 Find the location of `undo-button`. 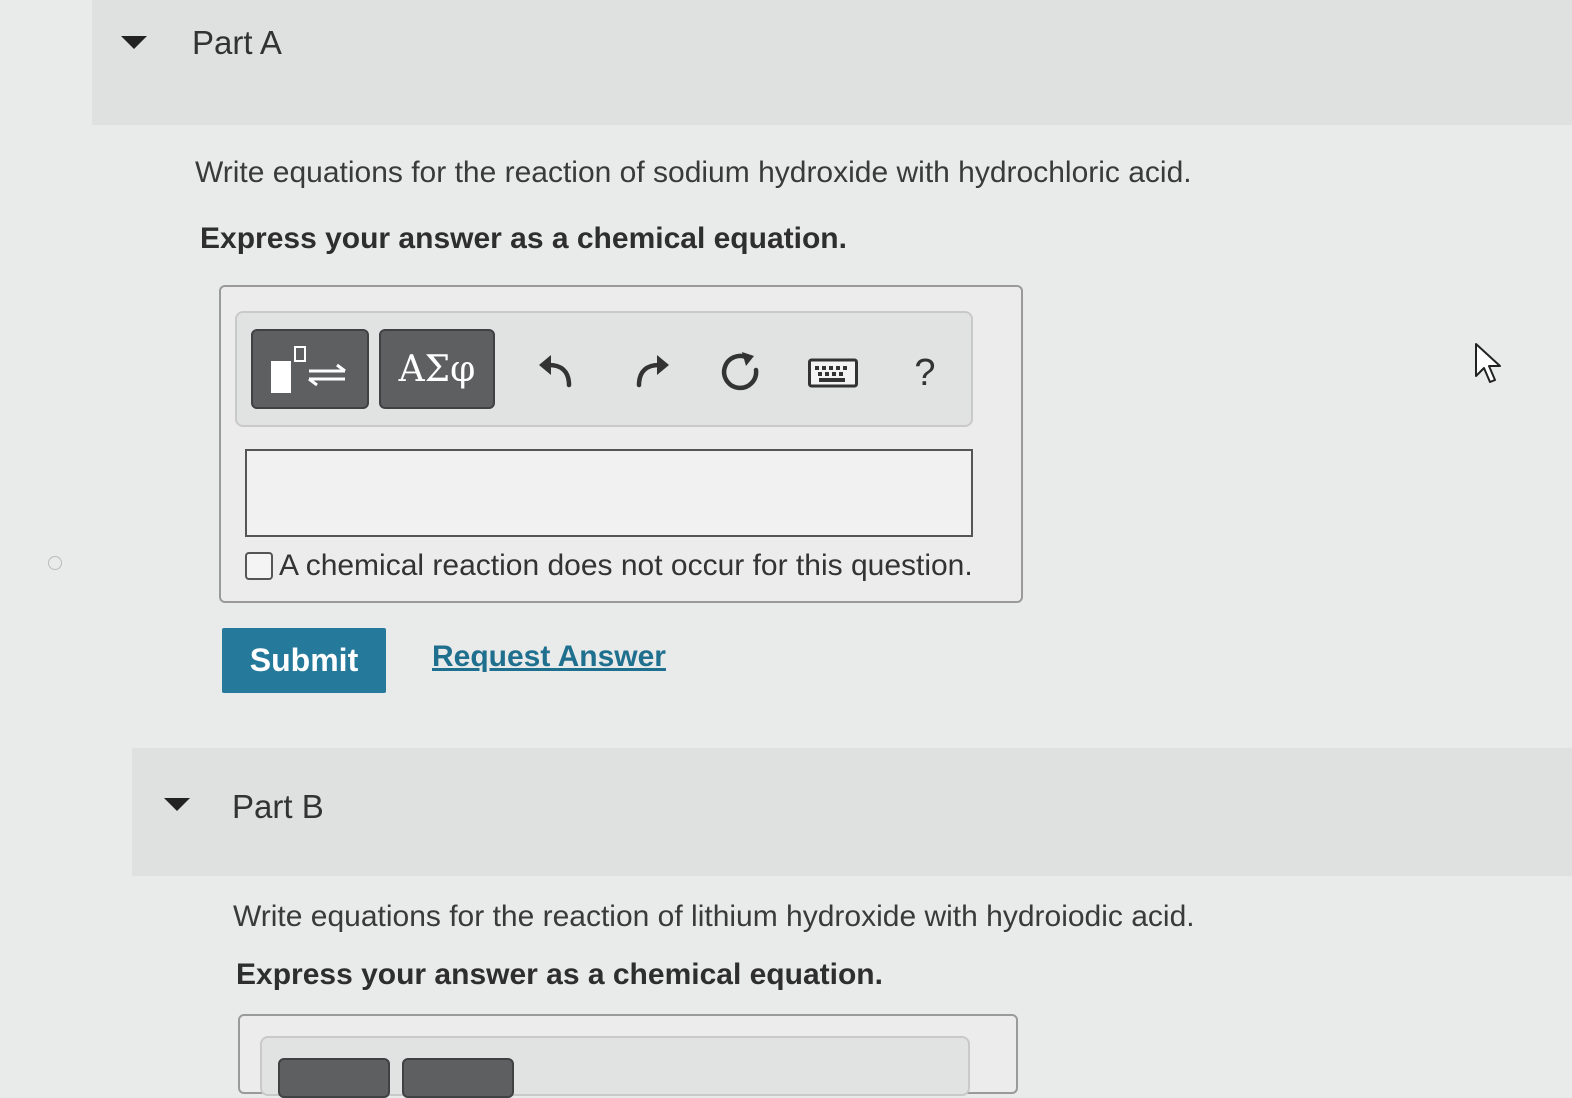

undo-button is located at coordinates (557, 373).